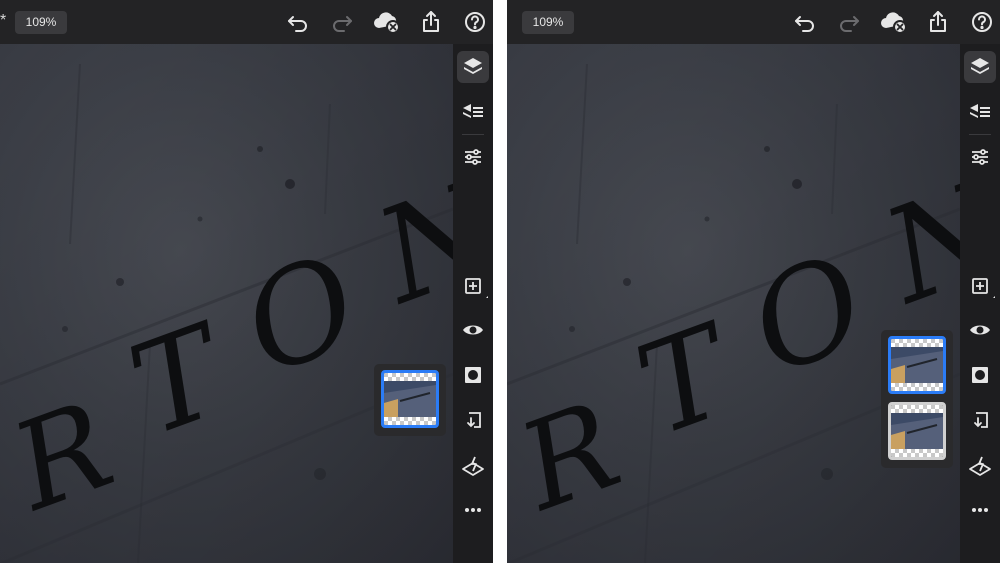 The image size is (1000, 563). What do you see at coordinates (753, 22) in the screenshot?
I see `top-toolbar: 109%` at bounding box center [753, 22].